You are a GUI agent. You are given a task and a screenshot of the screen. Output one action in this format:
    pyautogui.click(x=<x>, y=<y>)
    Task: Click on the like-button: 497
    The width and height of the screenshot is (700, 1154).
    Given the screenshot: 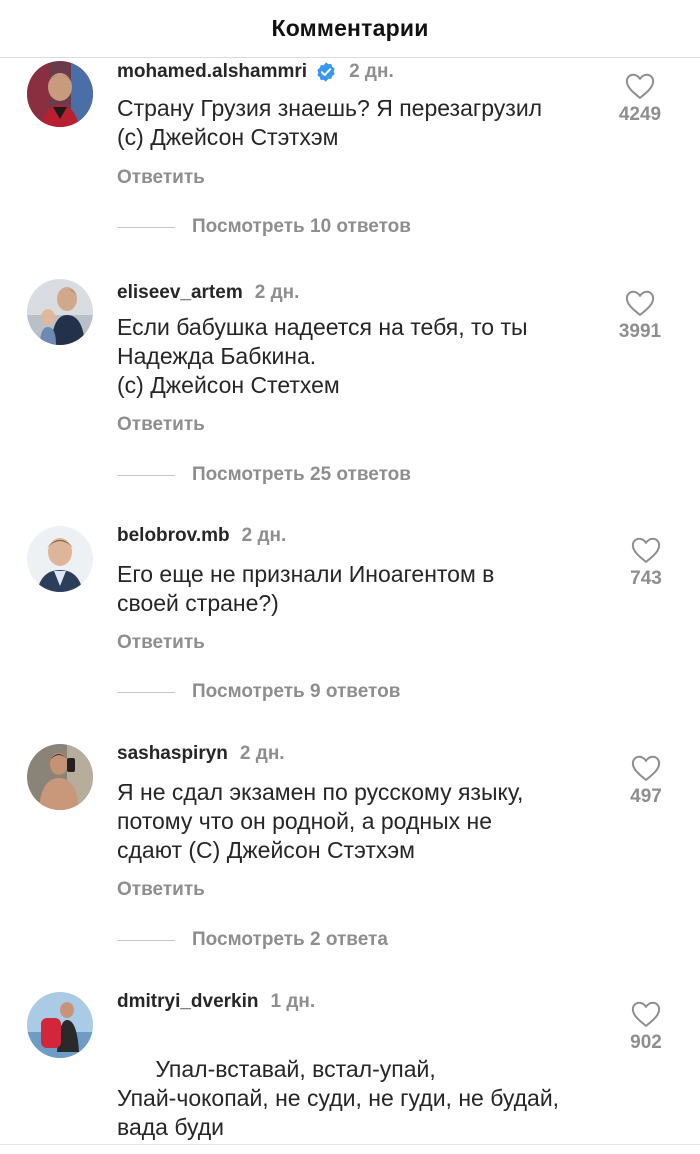 What is the action you would take?
    pyautogui.click(x=646, y=781)
    